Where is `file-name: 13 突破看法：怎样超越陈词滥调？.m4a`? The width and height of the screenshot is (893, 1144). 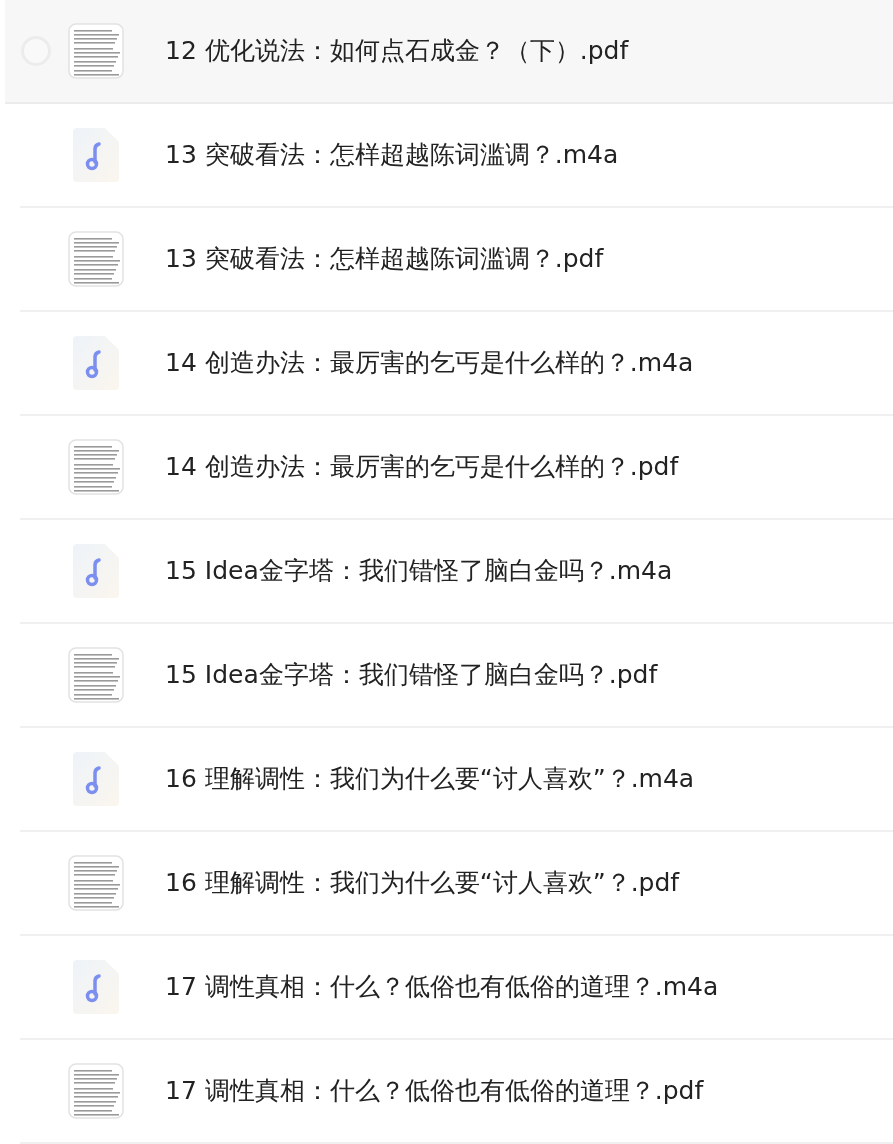
file-name: 13 突破看法：怎样超越陈词滥调？.m4a is located at coordinates (392, 155).